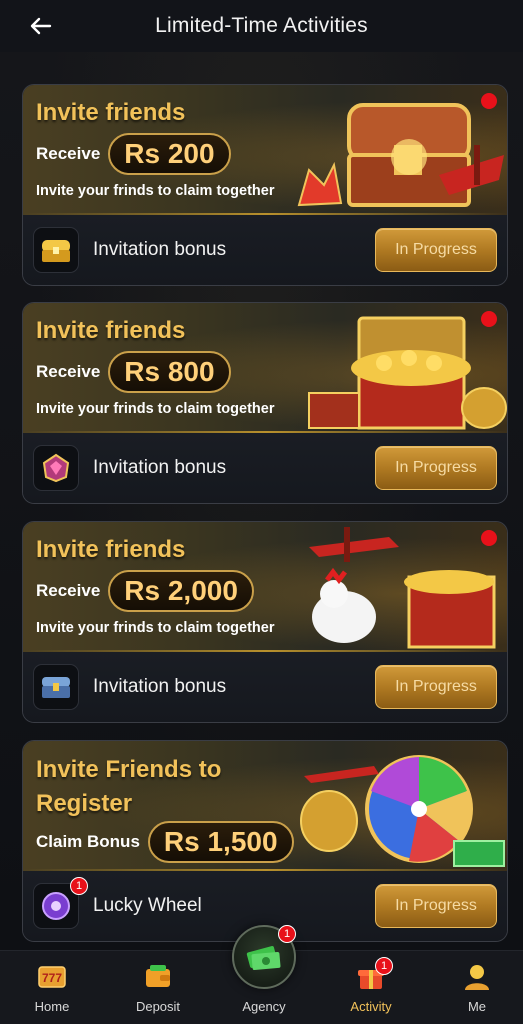 Image resolution: width=523 pixels, height=1024 pixels. What do you see at coordinates (41, 26) in the screenshot?
I see `back-arrow-icon` at bounding box center [41, 26].